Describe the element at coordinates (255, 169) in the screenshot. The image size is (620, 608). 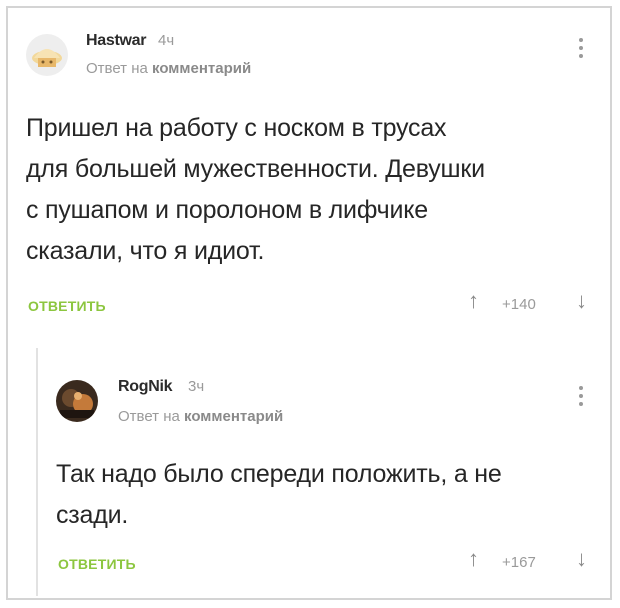
I see `comment-text-line: для большей мужественности. Девушки` at that location.